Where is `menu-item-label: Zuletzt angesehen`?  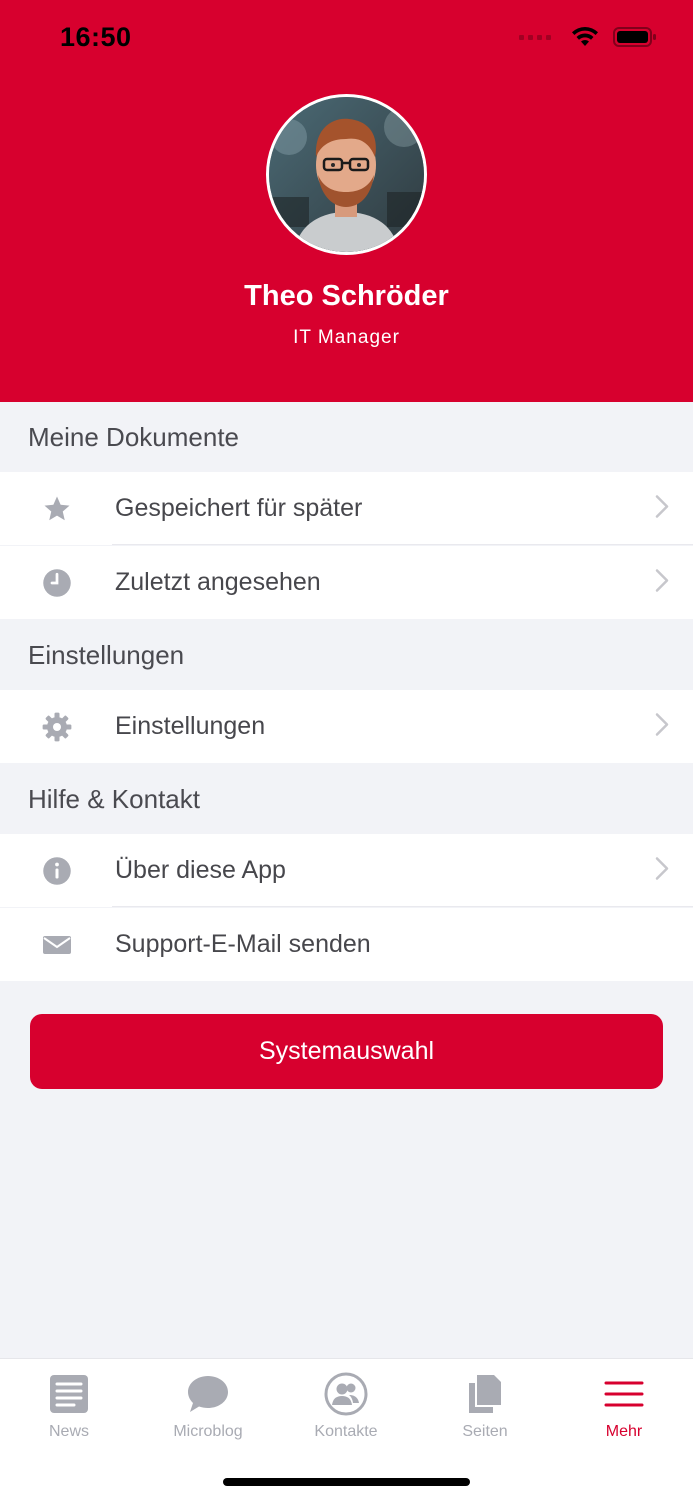 menu-item-label: Zuletzt angesehen is located at coordinates (218, 582).